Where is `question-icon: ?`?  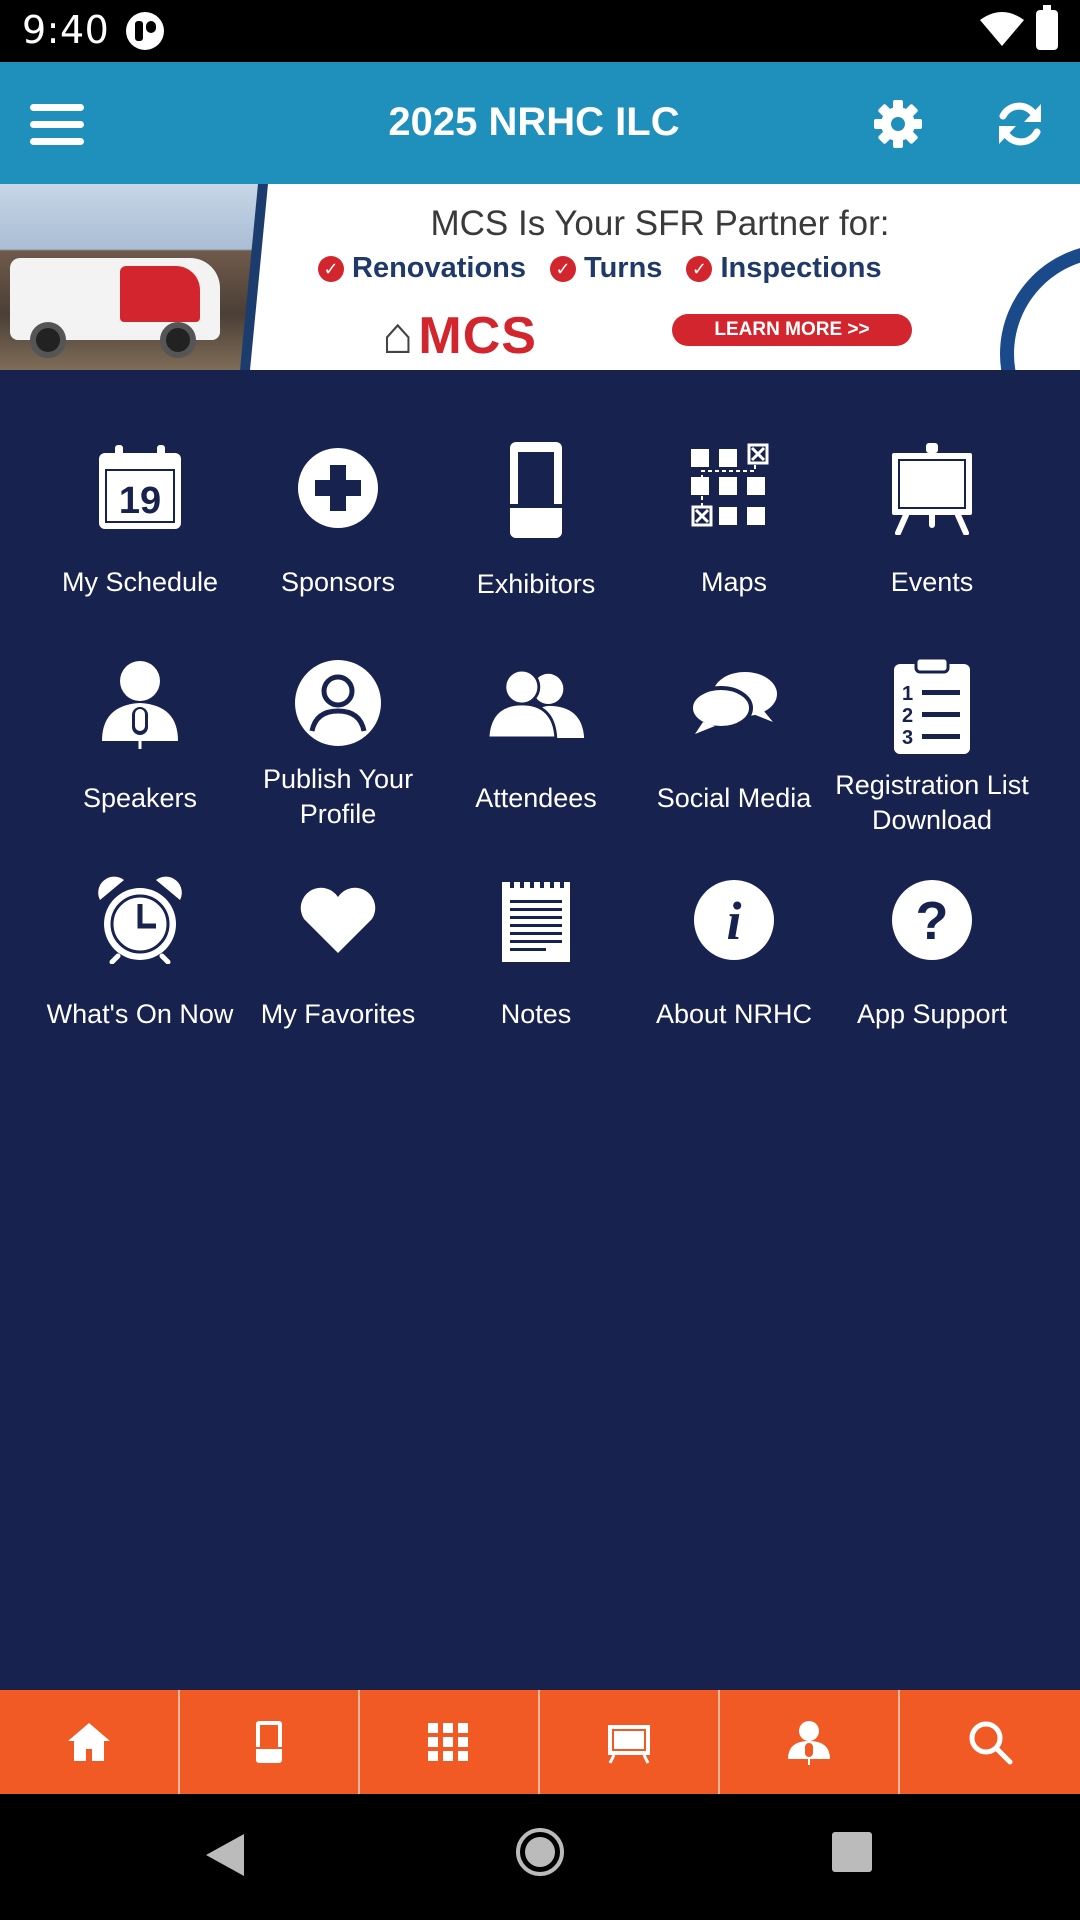 question-icon: ? is located at coordinates (932, 920).